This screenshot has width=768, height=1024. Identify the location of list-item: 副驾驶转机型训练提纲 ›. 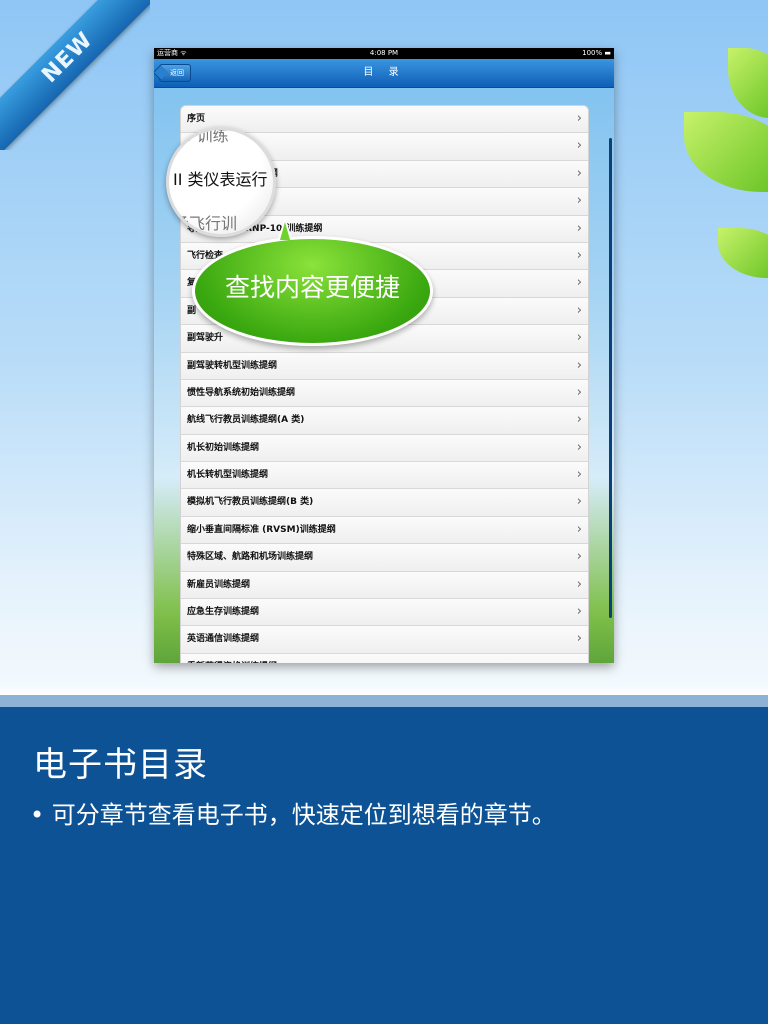
(384, 366).